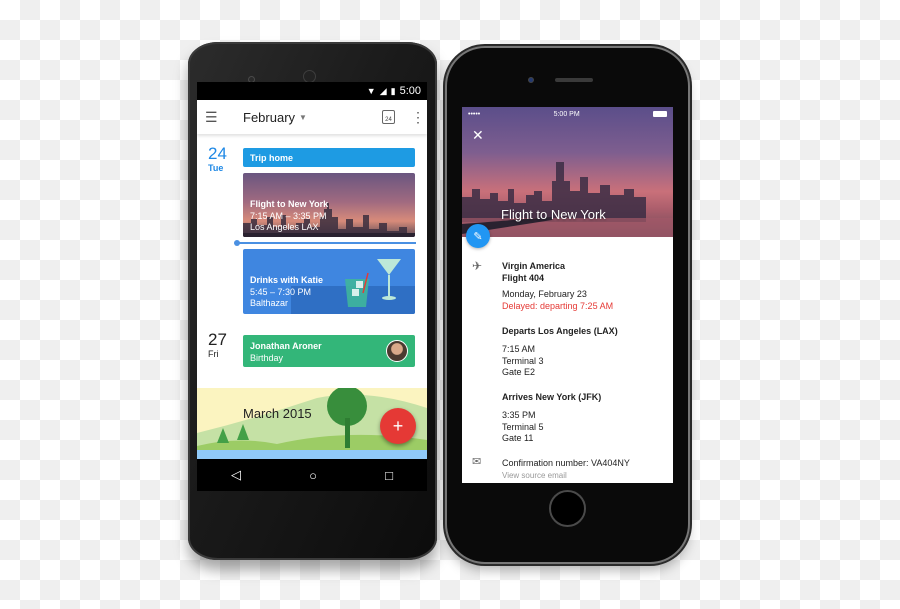  Describe the element at coordinates (566, 463) in the screenshot. I see `confirmation-number: Confirmation number: VA404NY` at that location.